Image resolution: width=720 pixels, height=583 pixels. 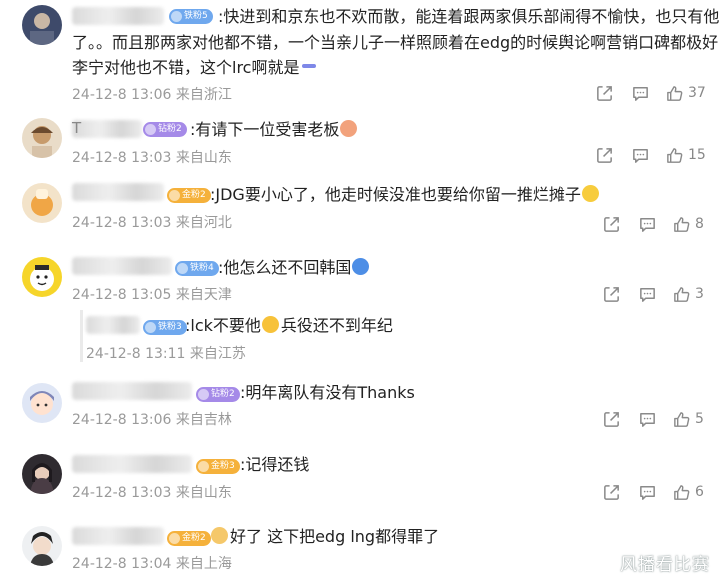 I want to click on comment-item: T 钻粉2 :有请下一位受害老板 24-12-8 13:03 来自山东 15, so click(x=360, y=140).